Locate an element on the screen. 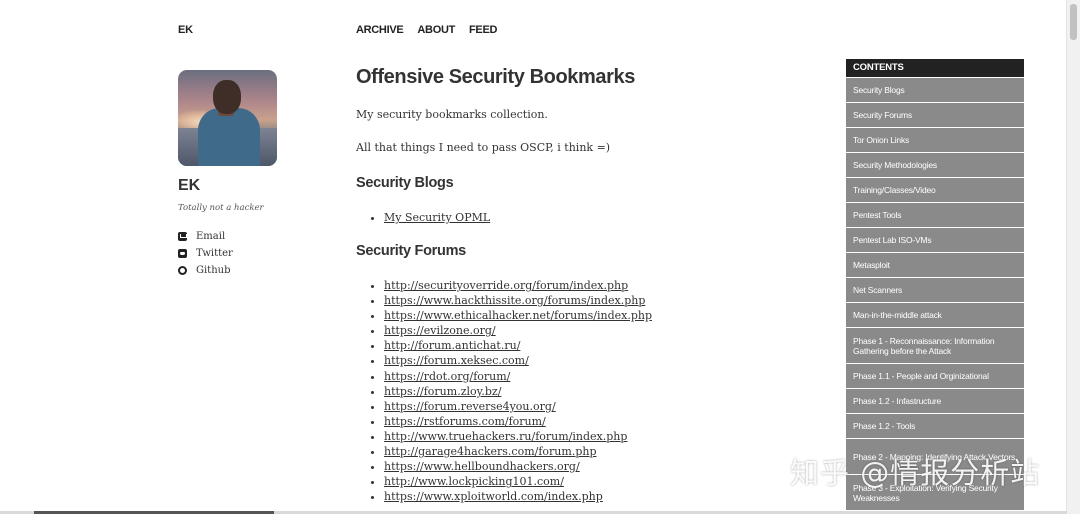 The image size is (1080, 514). list-item: http://www.lockpicking101.com/ is located at coordinates (518, 481).